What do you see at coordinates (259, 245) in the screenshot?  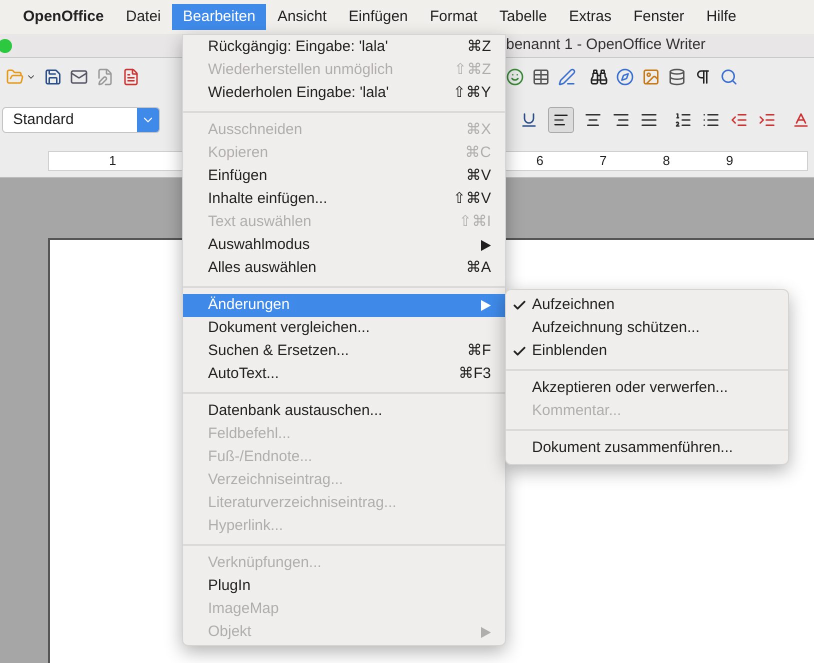 I see `menu-item-label: Auswahlmodus` at bounding box center [259, 245].